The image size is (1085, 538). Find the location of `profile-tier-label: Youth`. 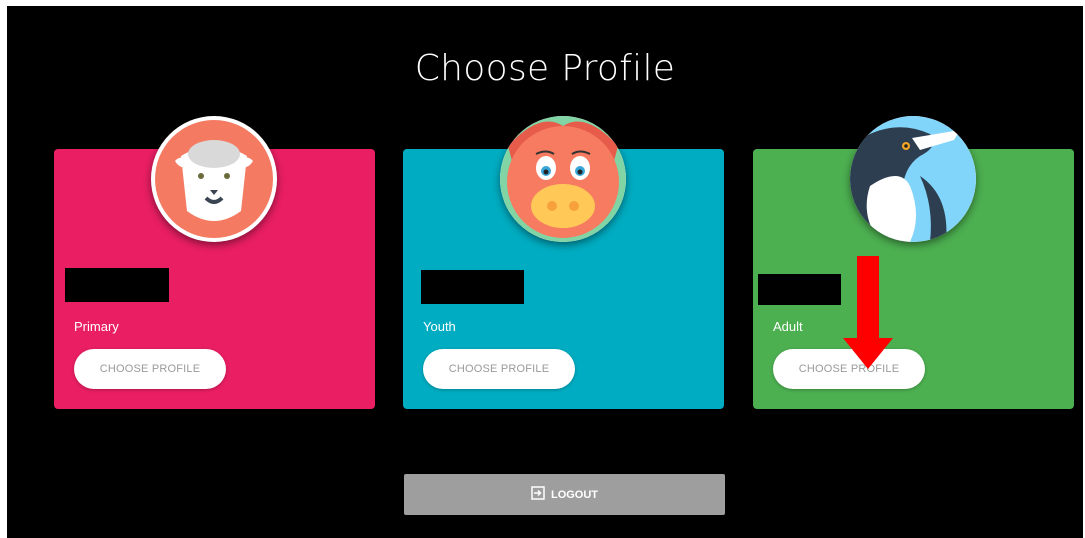

profile-tier-label: Youth is located at coordinates (439, 326).